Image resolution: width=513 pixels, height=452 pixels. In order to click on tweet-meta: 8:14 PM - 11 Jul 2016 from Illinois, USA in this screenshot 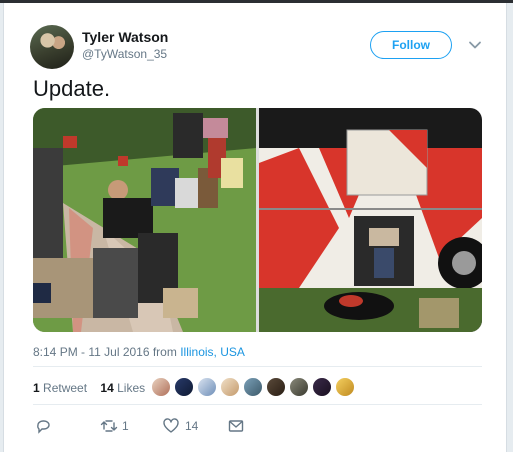, I will do `click(139, 352)`.